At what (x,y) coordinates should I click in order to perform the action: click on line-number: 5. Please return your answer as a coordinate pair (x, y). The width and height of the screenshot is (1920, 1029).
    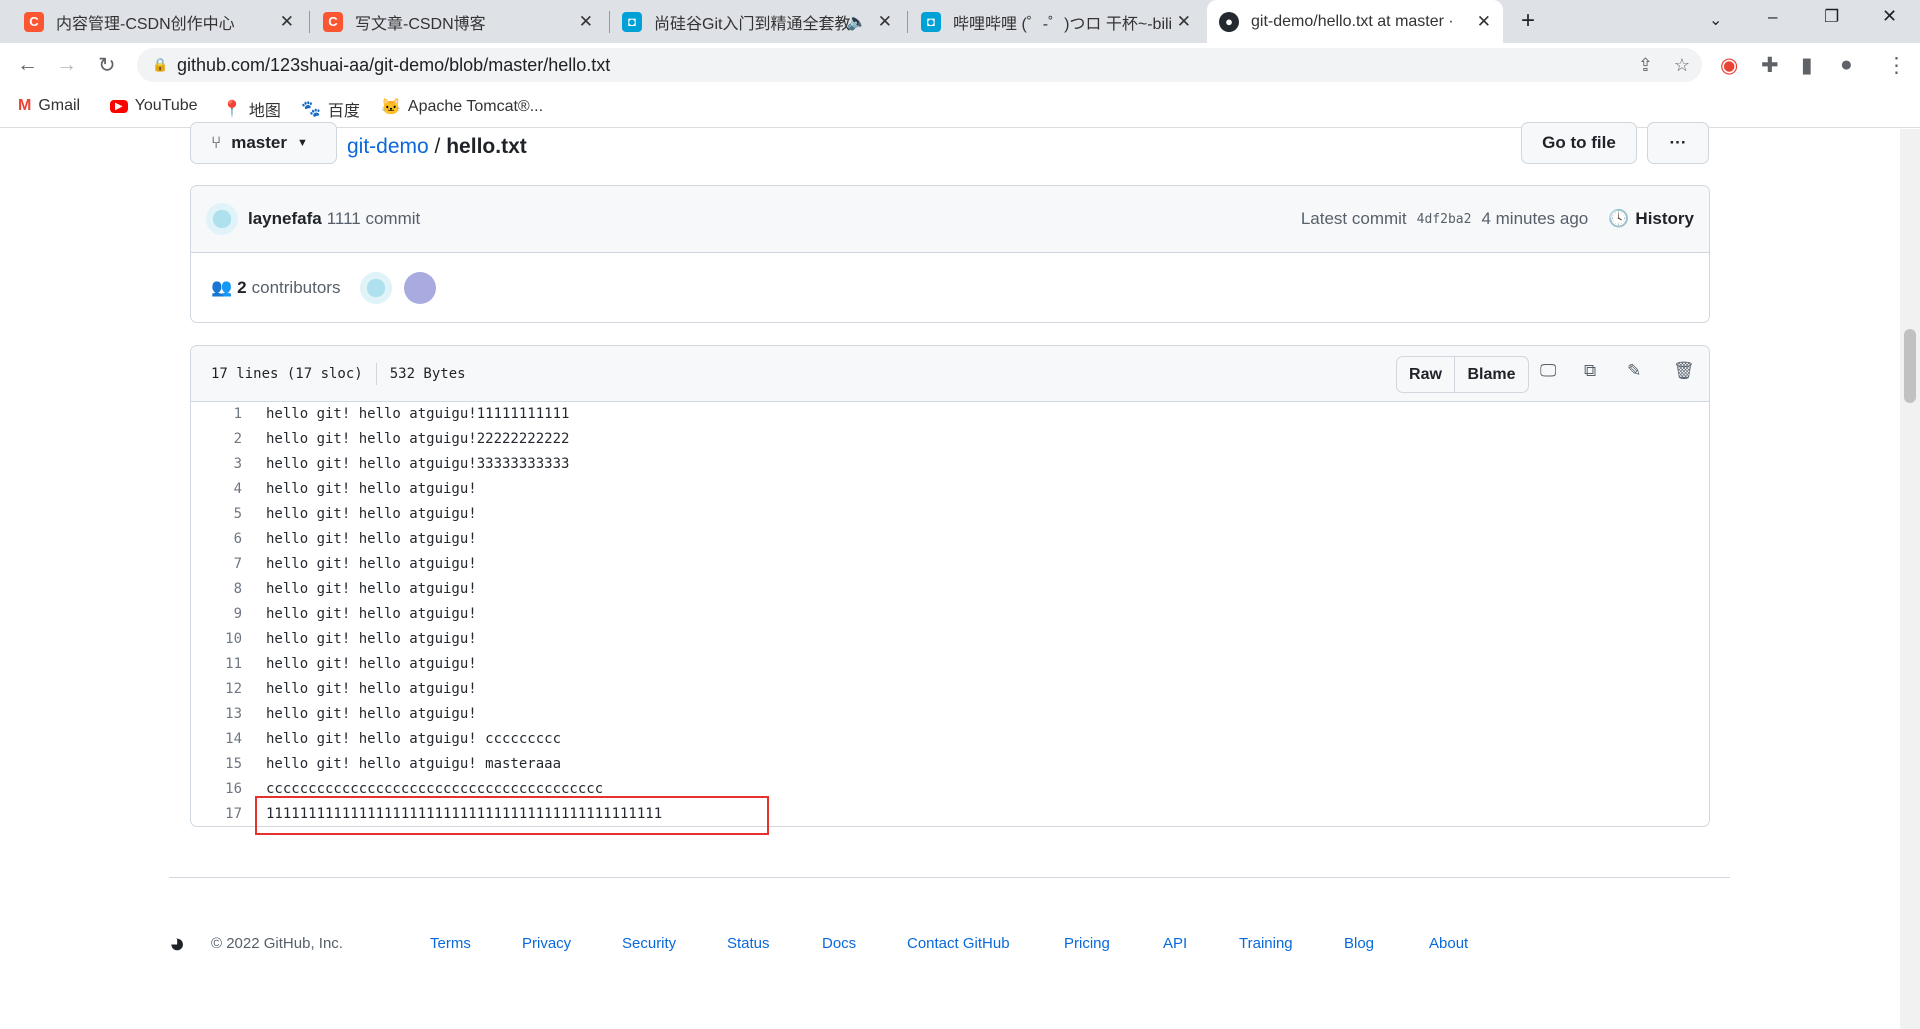
    Looking at the image, I should click on (216, 514).